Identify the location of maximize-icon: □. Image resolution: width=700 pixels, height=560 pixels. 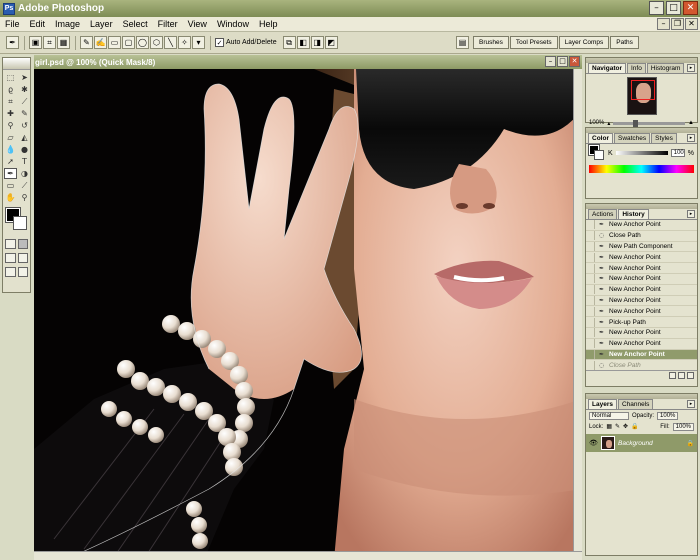
(673, 8).